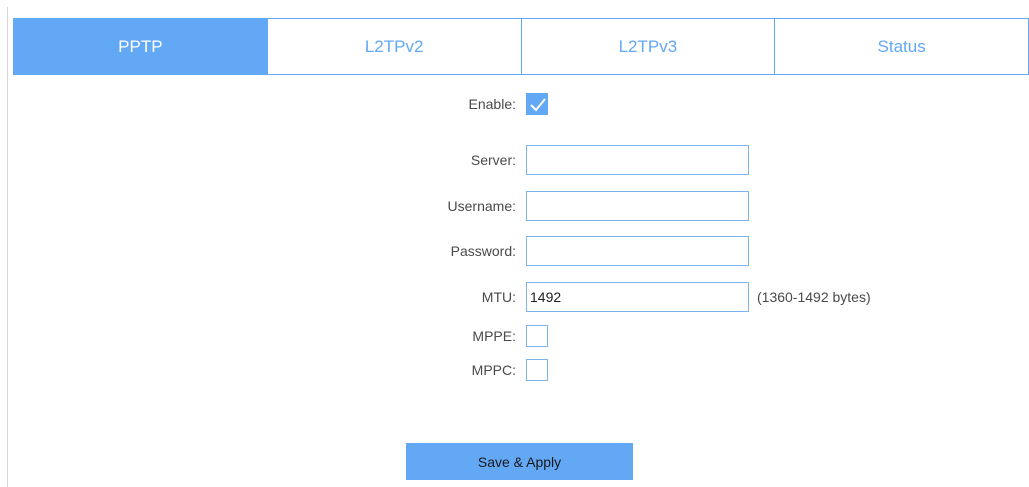 The width and height of the screenshot is (1029, 487). I want to click on protocol-tabs: PPTP L2TPv2 L2TPv3 Status, so click(521, 46).